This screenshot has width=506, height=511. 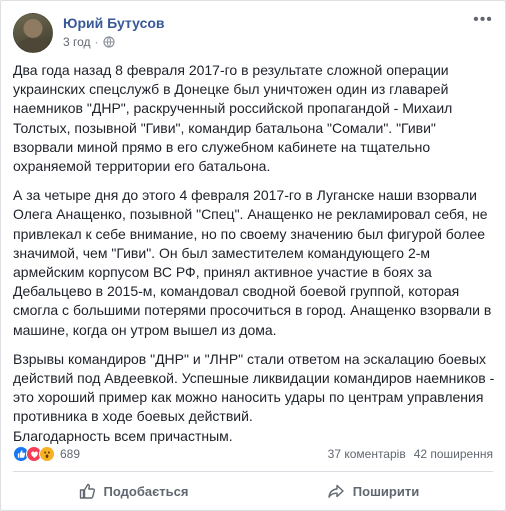 I want to click on post-stats: 689 37 коментарів 42 поширення, so click(x=253, y=454).